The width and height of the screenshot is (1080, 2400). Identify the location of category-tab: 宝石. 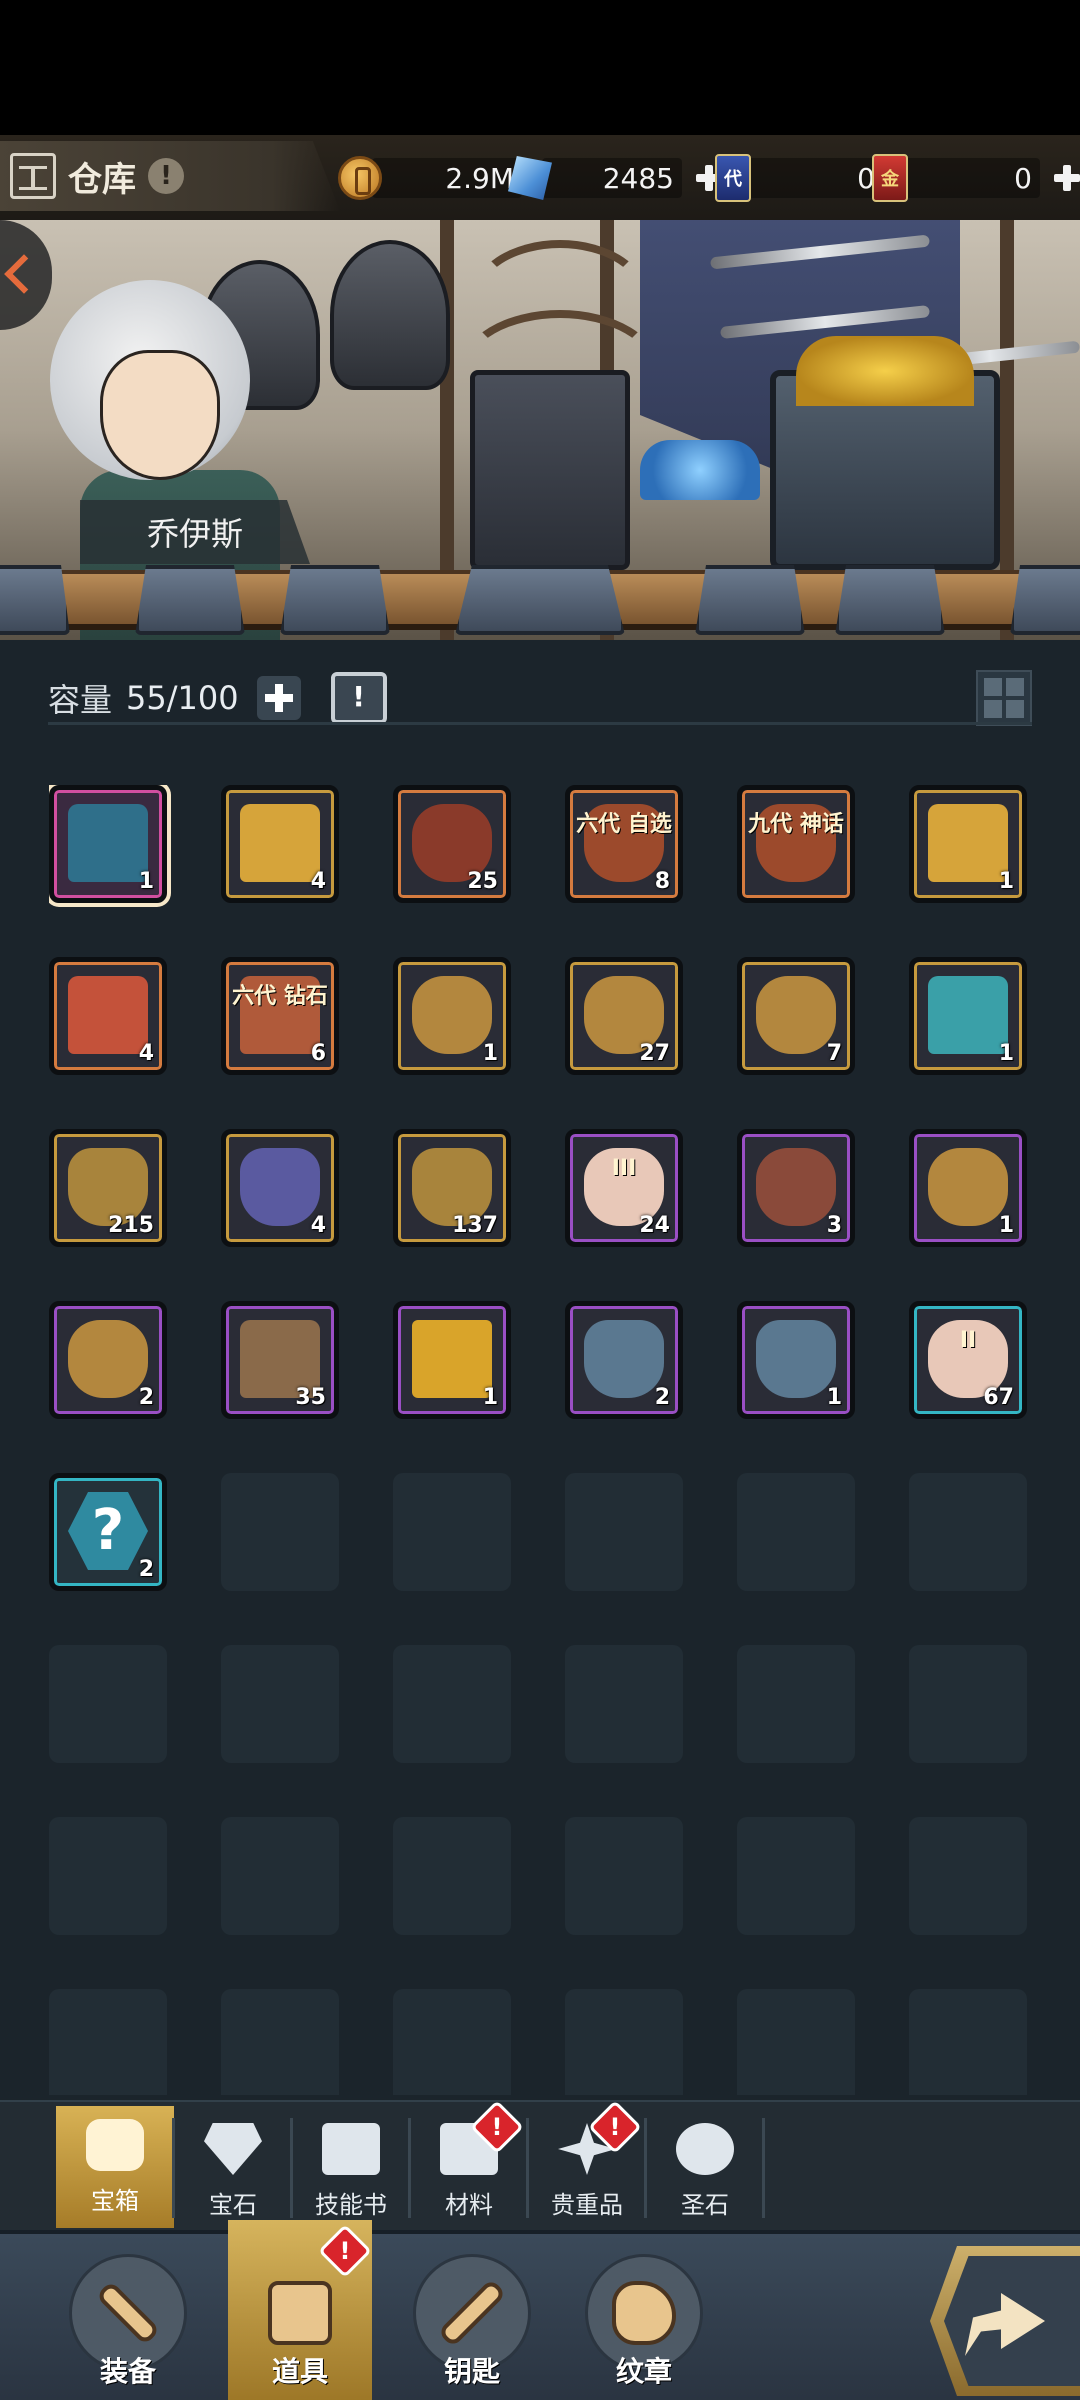
(233, 2167).